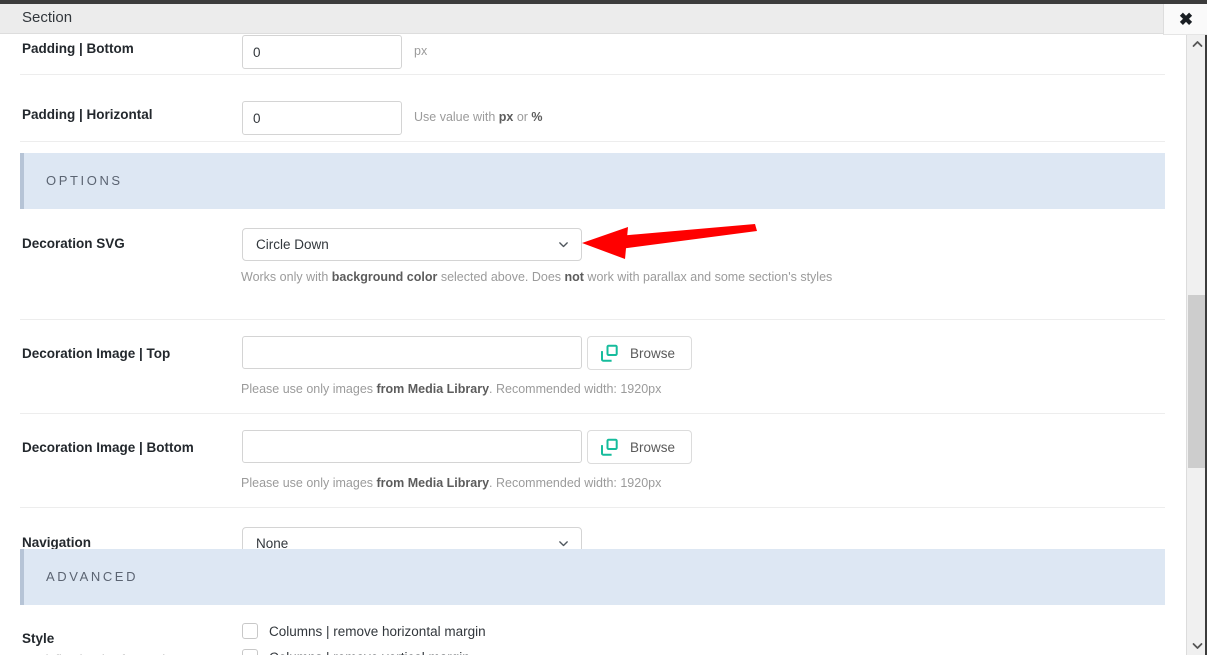  I want to click on helper-strong-percent: %, so click(537, 117).